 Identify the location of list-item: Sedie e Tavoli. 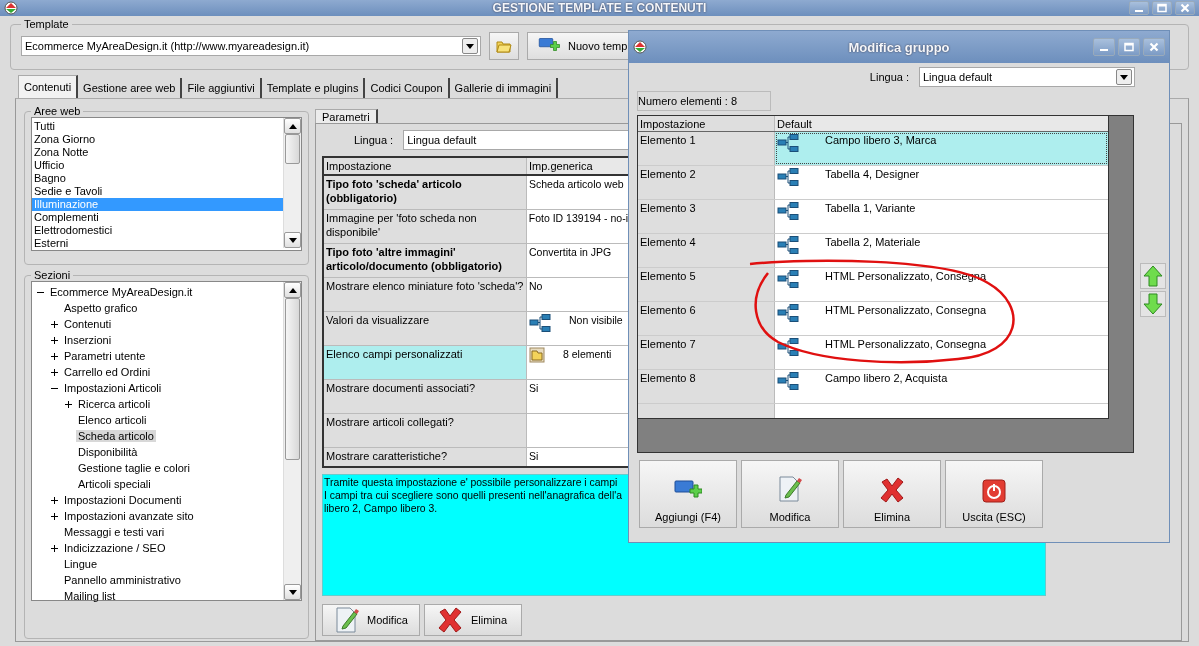
(157, 191).